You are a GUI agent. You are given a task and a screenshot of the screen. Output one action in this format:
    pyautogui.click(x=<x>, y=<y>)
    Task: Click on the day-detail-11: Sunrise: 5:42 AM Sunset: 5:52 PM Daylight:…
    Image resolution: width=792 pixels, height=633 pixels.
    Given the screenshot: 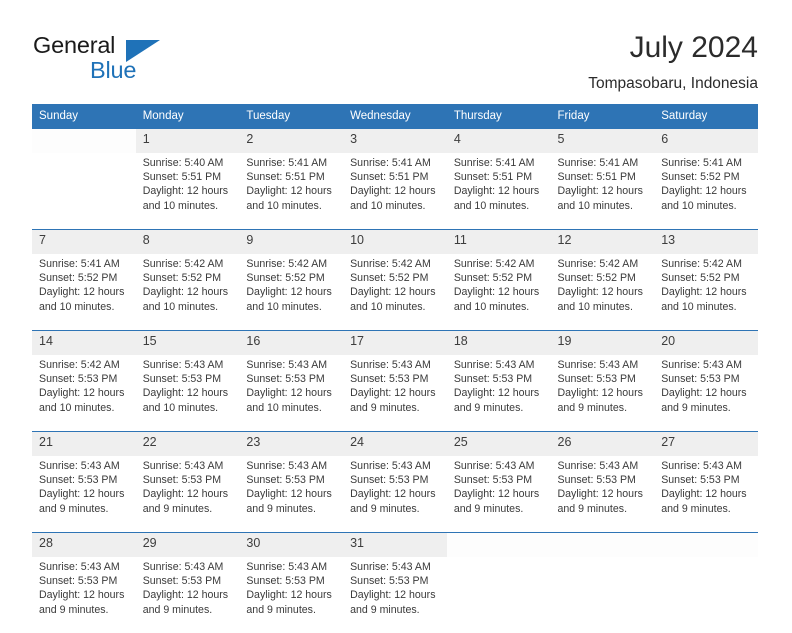 What is the action you would take?
    pyautogui.click(x=498, y=292)
    